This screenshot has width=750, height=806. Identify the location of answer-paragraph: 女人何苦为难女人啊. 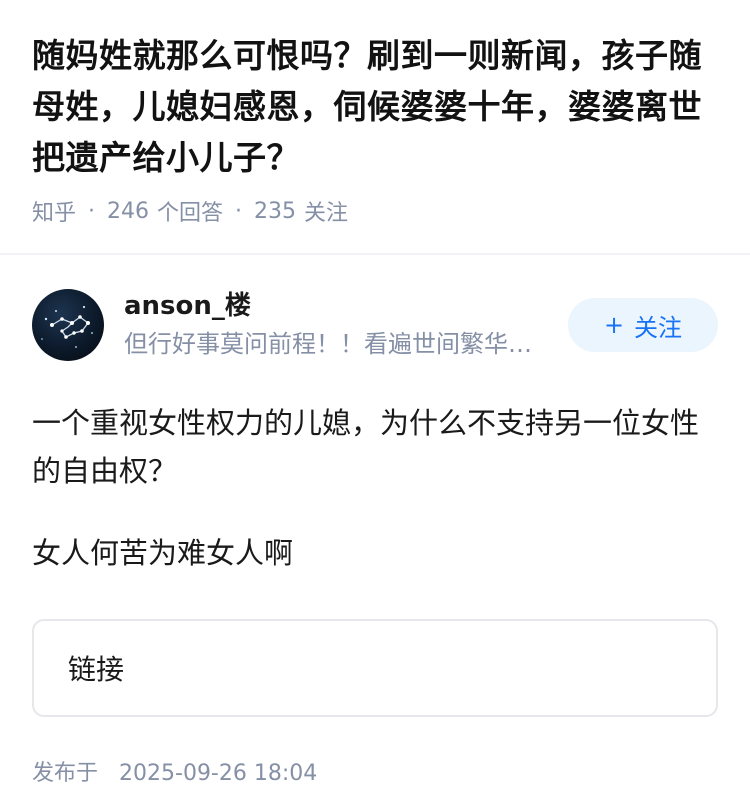
(163, 553).